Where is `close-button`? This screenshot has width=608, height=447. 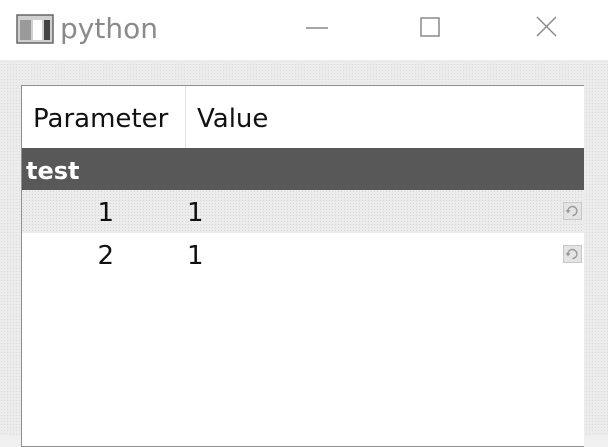 close-button is located at coordinates (547, 28).